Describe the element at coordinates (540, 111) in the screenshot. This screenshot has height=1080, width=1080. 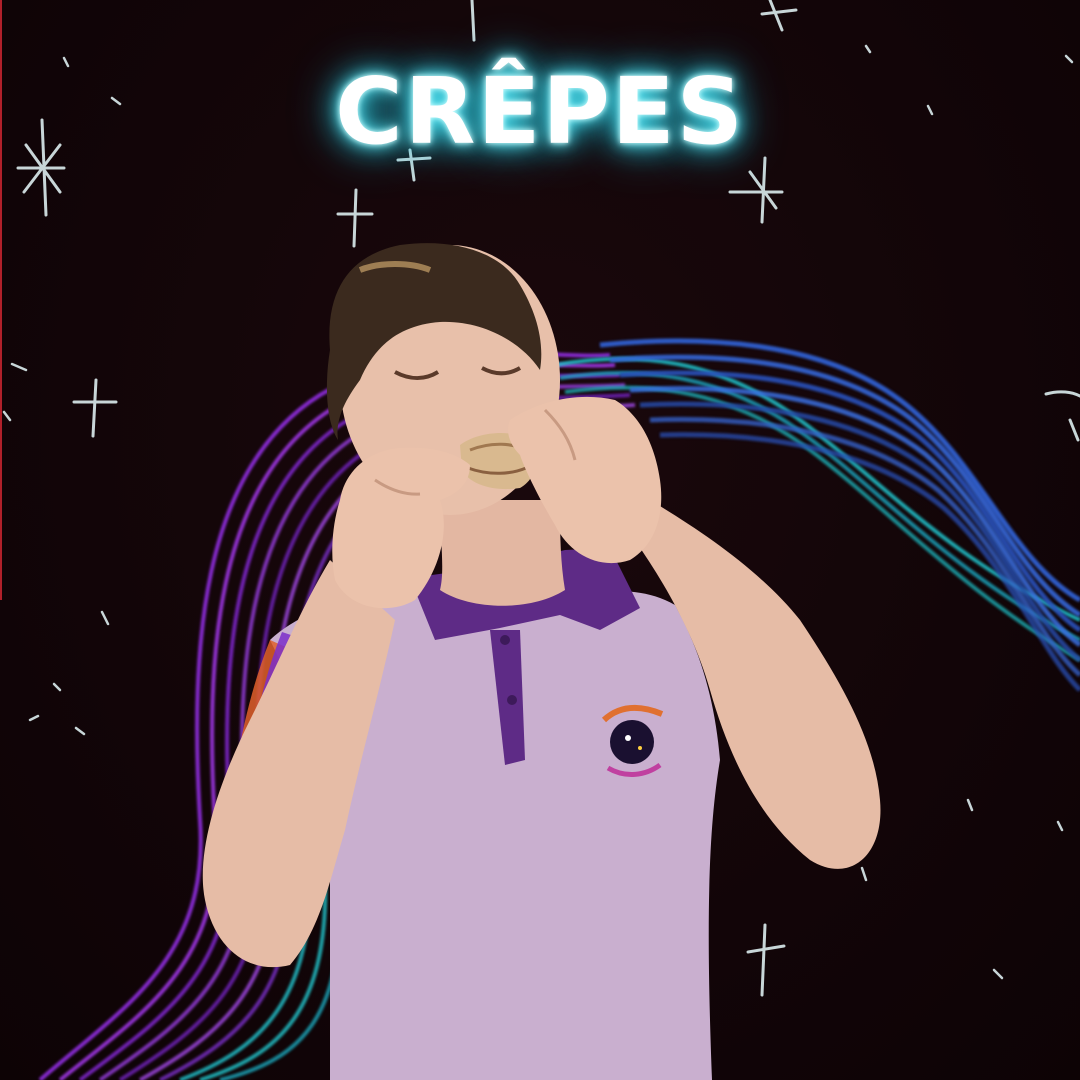
I see `poster-title: CRÊPES` at that location.